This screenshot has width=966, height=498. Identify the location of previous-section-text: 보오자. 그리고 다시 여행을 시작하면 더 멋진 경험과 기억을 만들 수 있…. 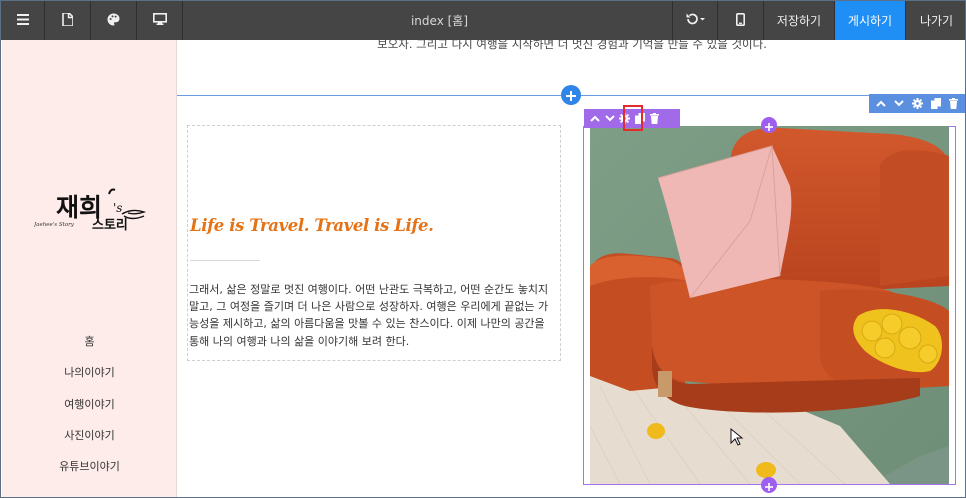
(572, 44).